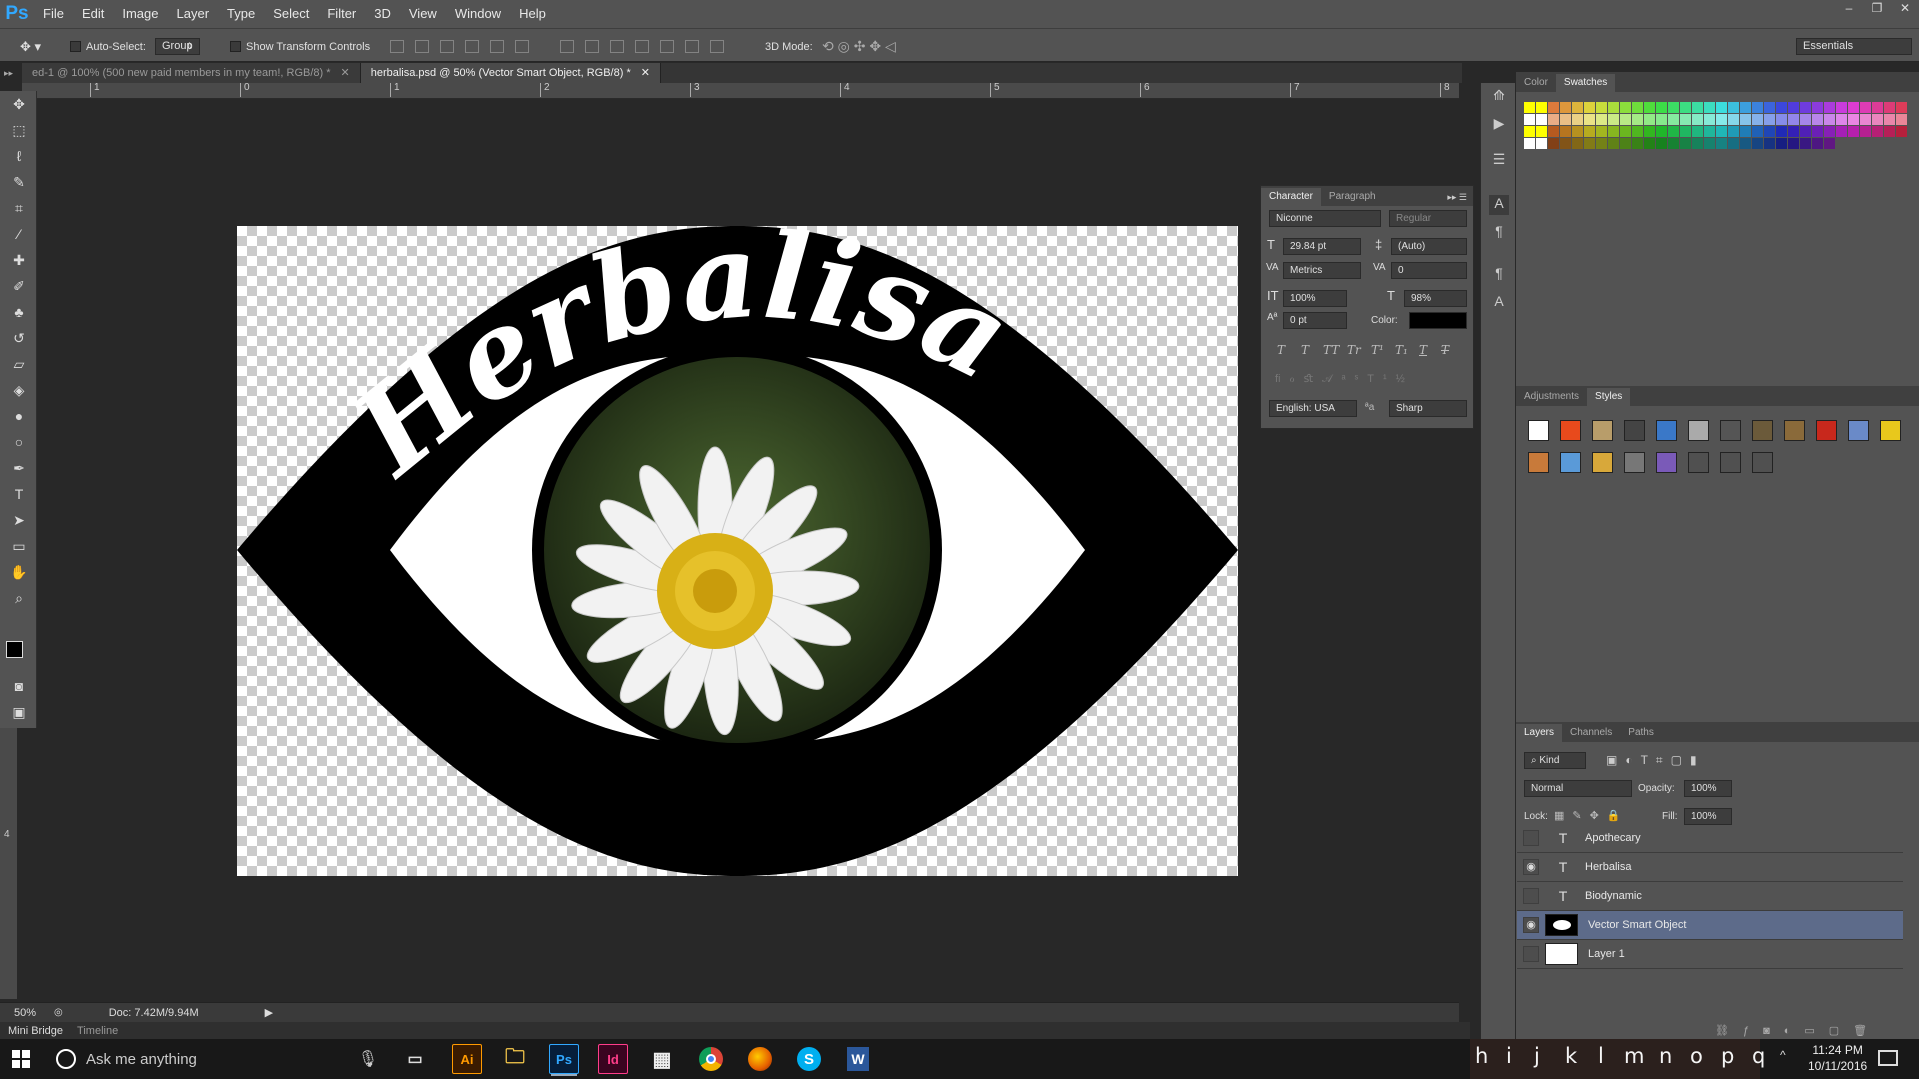  Describe the element at coordinates (19, 712) in the screenshot. I see `screen-mode-icon: ▣` at that location.